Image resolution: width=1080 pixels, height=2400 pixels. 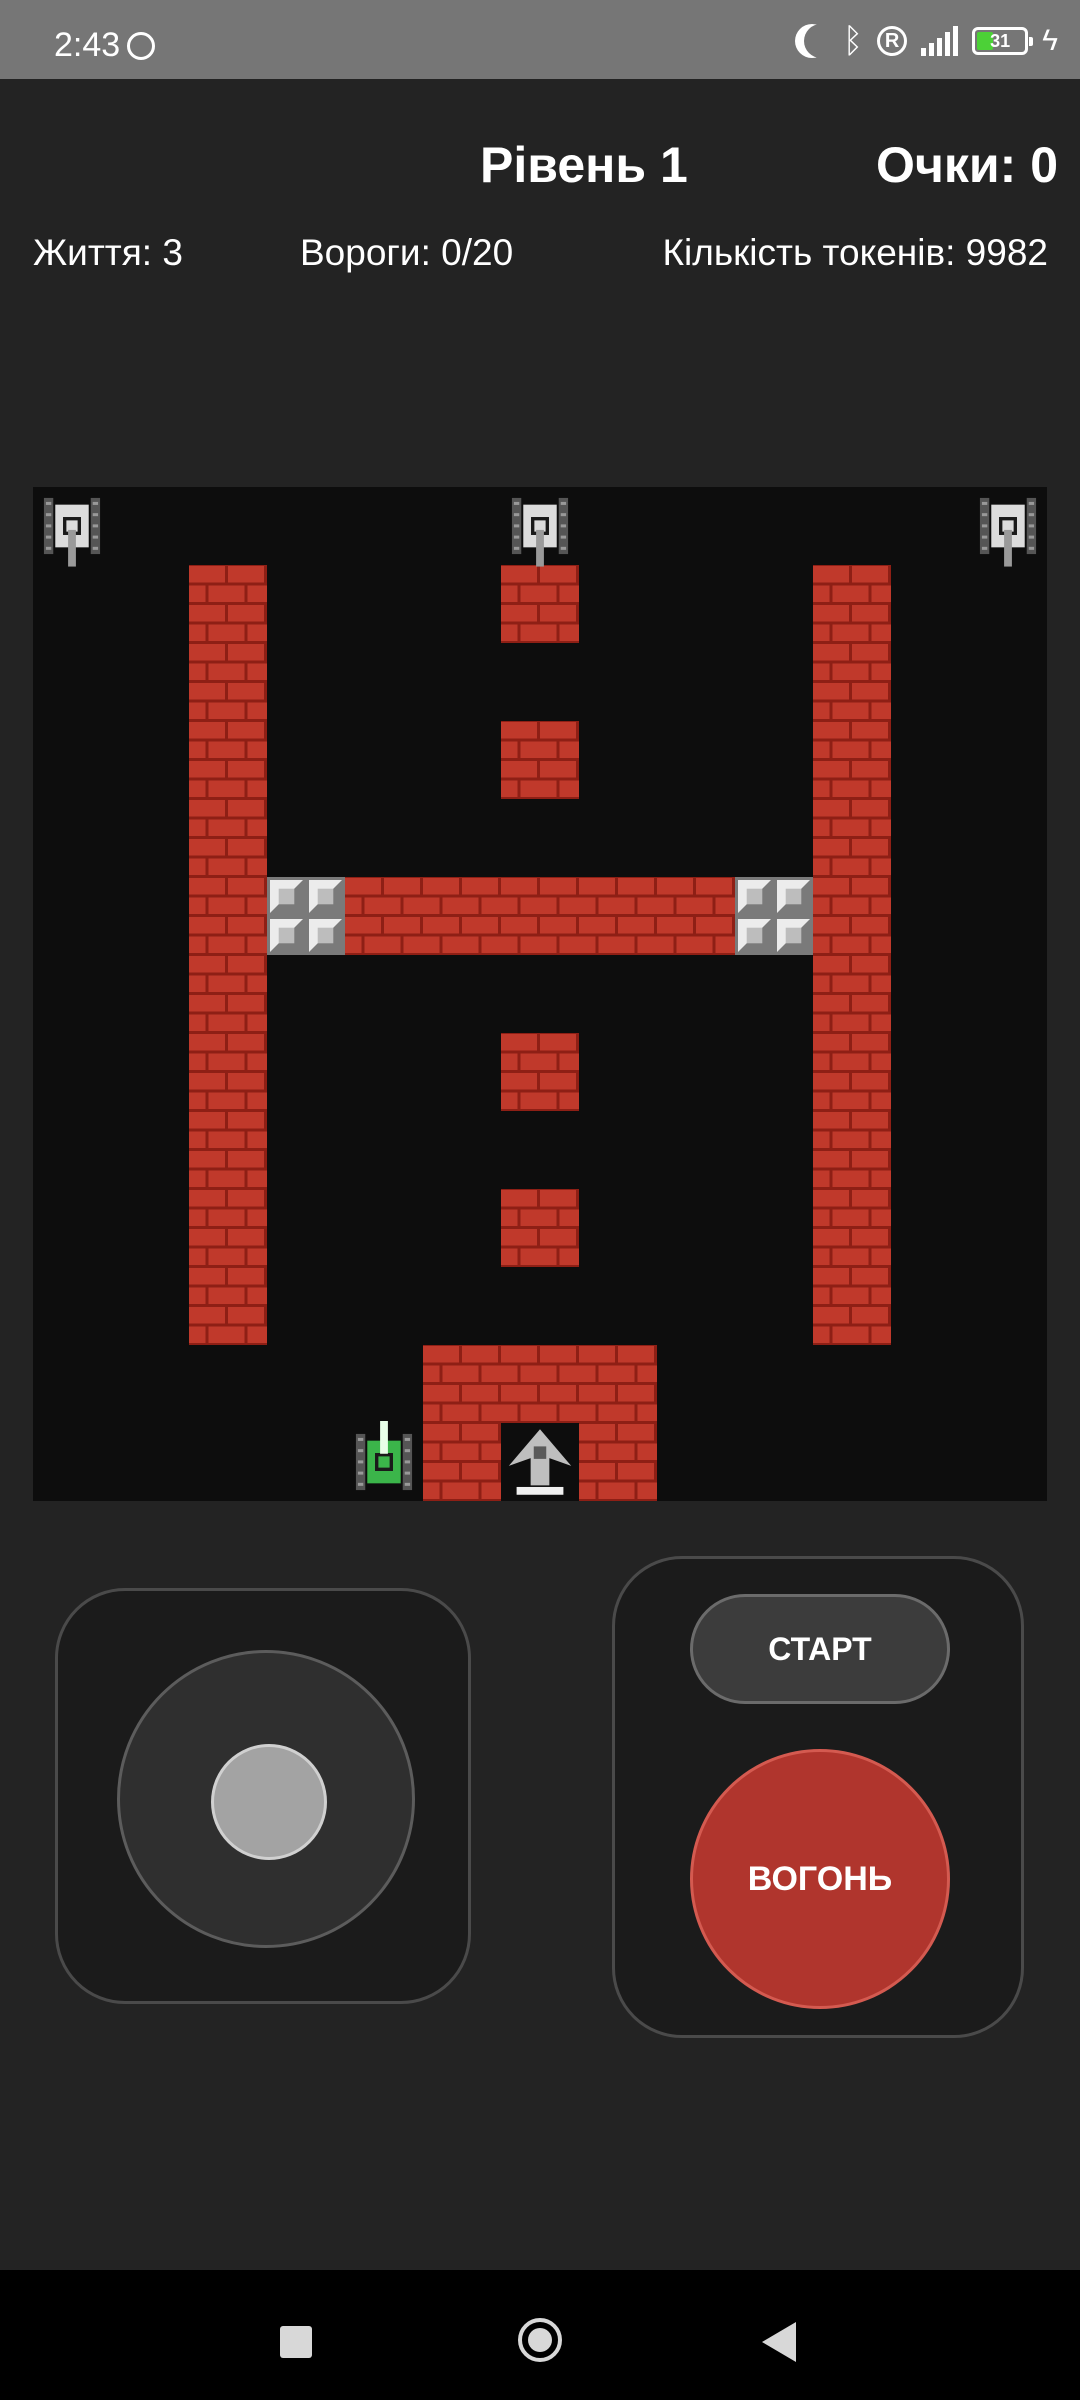 I want to click on joystick-knob, so click(x=269, y=1802).